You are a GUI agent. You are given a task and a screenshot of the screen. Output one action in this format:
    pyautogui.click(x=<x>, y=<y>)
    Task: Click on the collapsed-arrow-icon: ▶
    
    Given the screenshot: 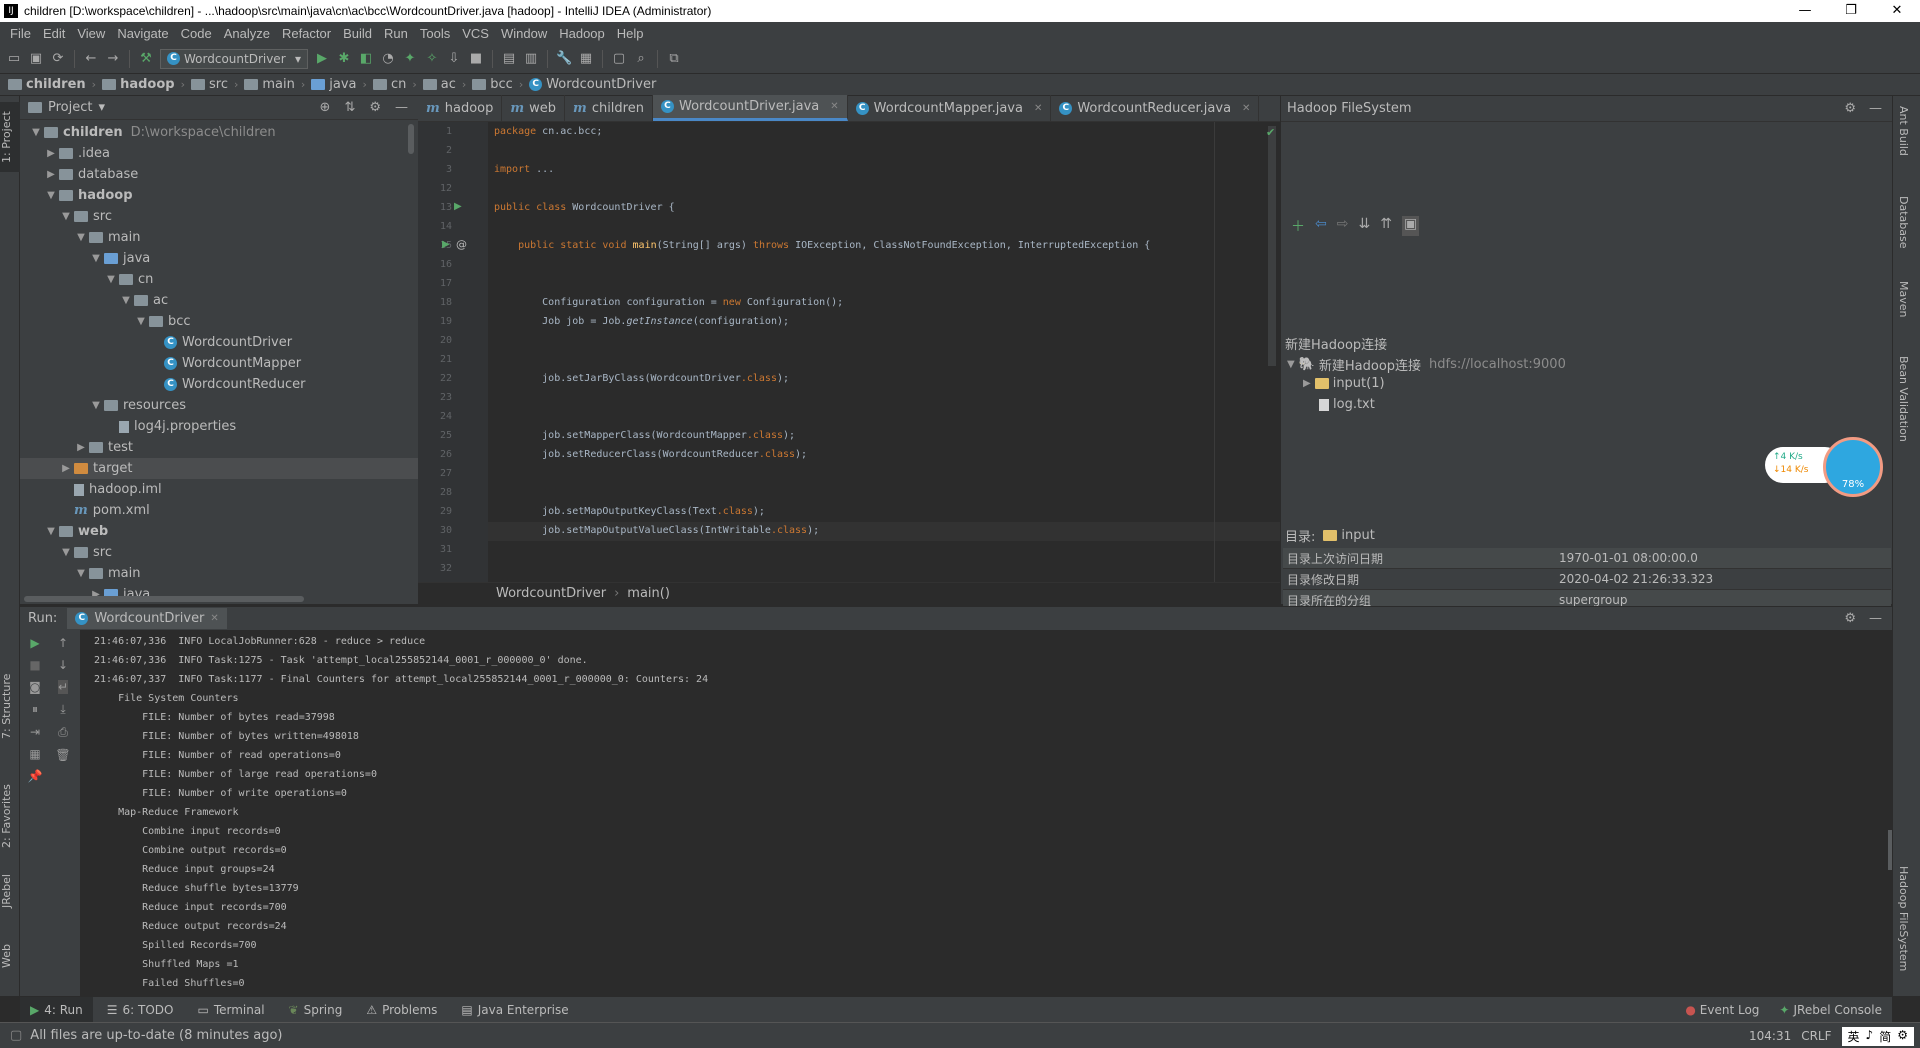 What is the action you would take?
    pyautogui.click(x=66, y=468)
    